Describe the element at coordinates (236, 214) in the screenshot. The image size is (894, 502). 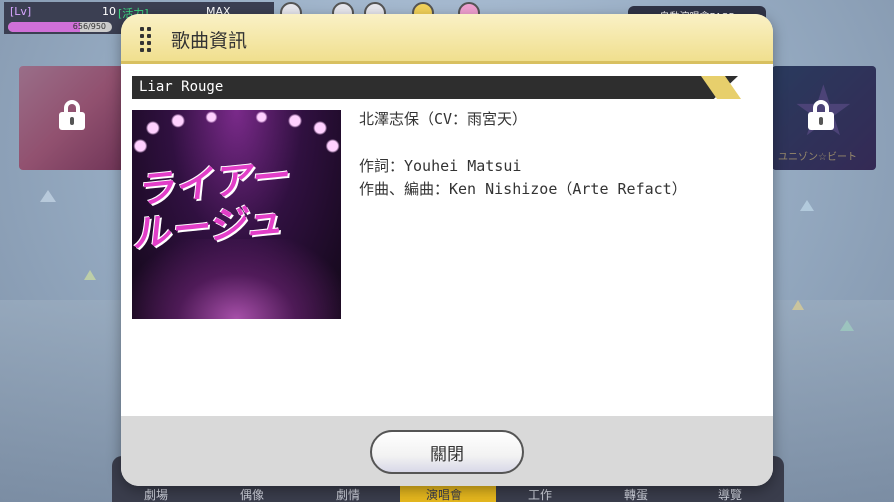
I see `song-jacket-image: ライアー ルージュ` at that location.